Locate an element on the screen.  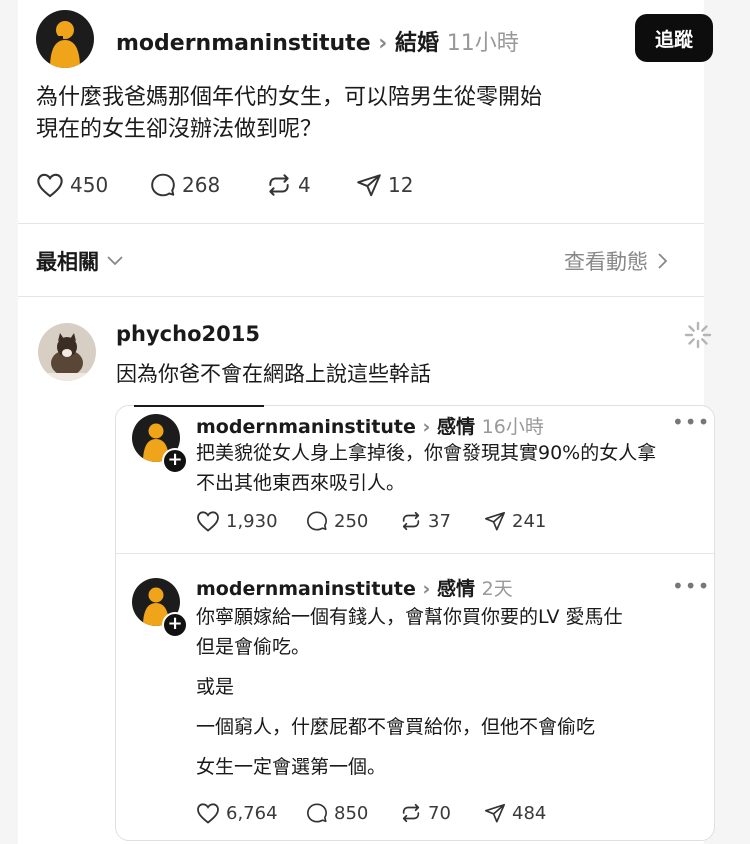
quoted-post-text: 把美貌從女人身上拿掉後，你會發現其實90%的女人拿 不出其他東西來吸引人。 is located at coordinates (426, 468).